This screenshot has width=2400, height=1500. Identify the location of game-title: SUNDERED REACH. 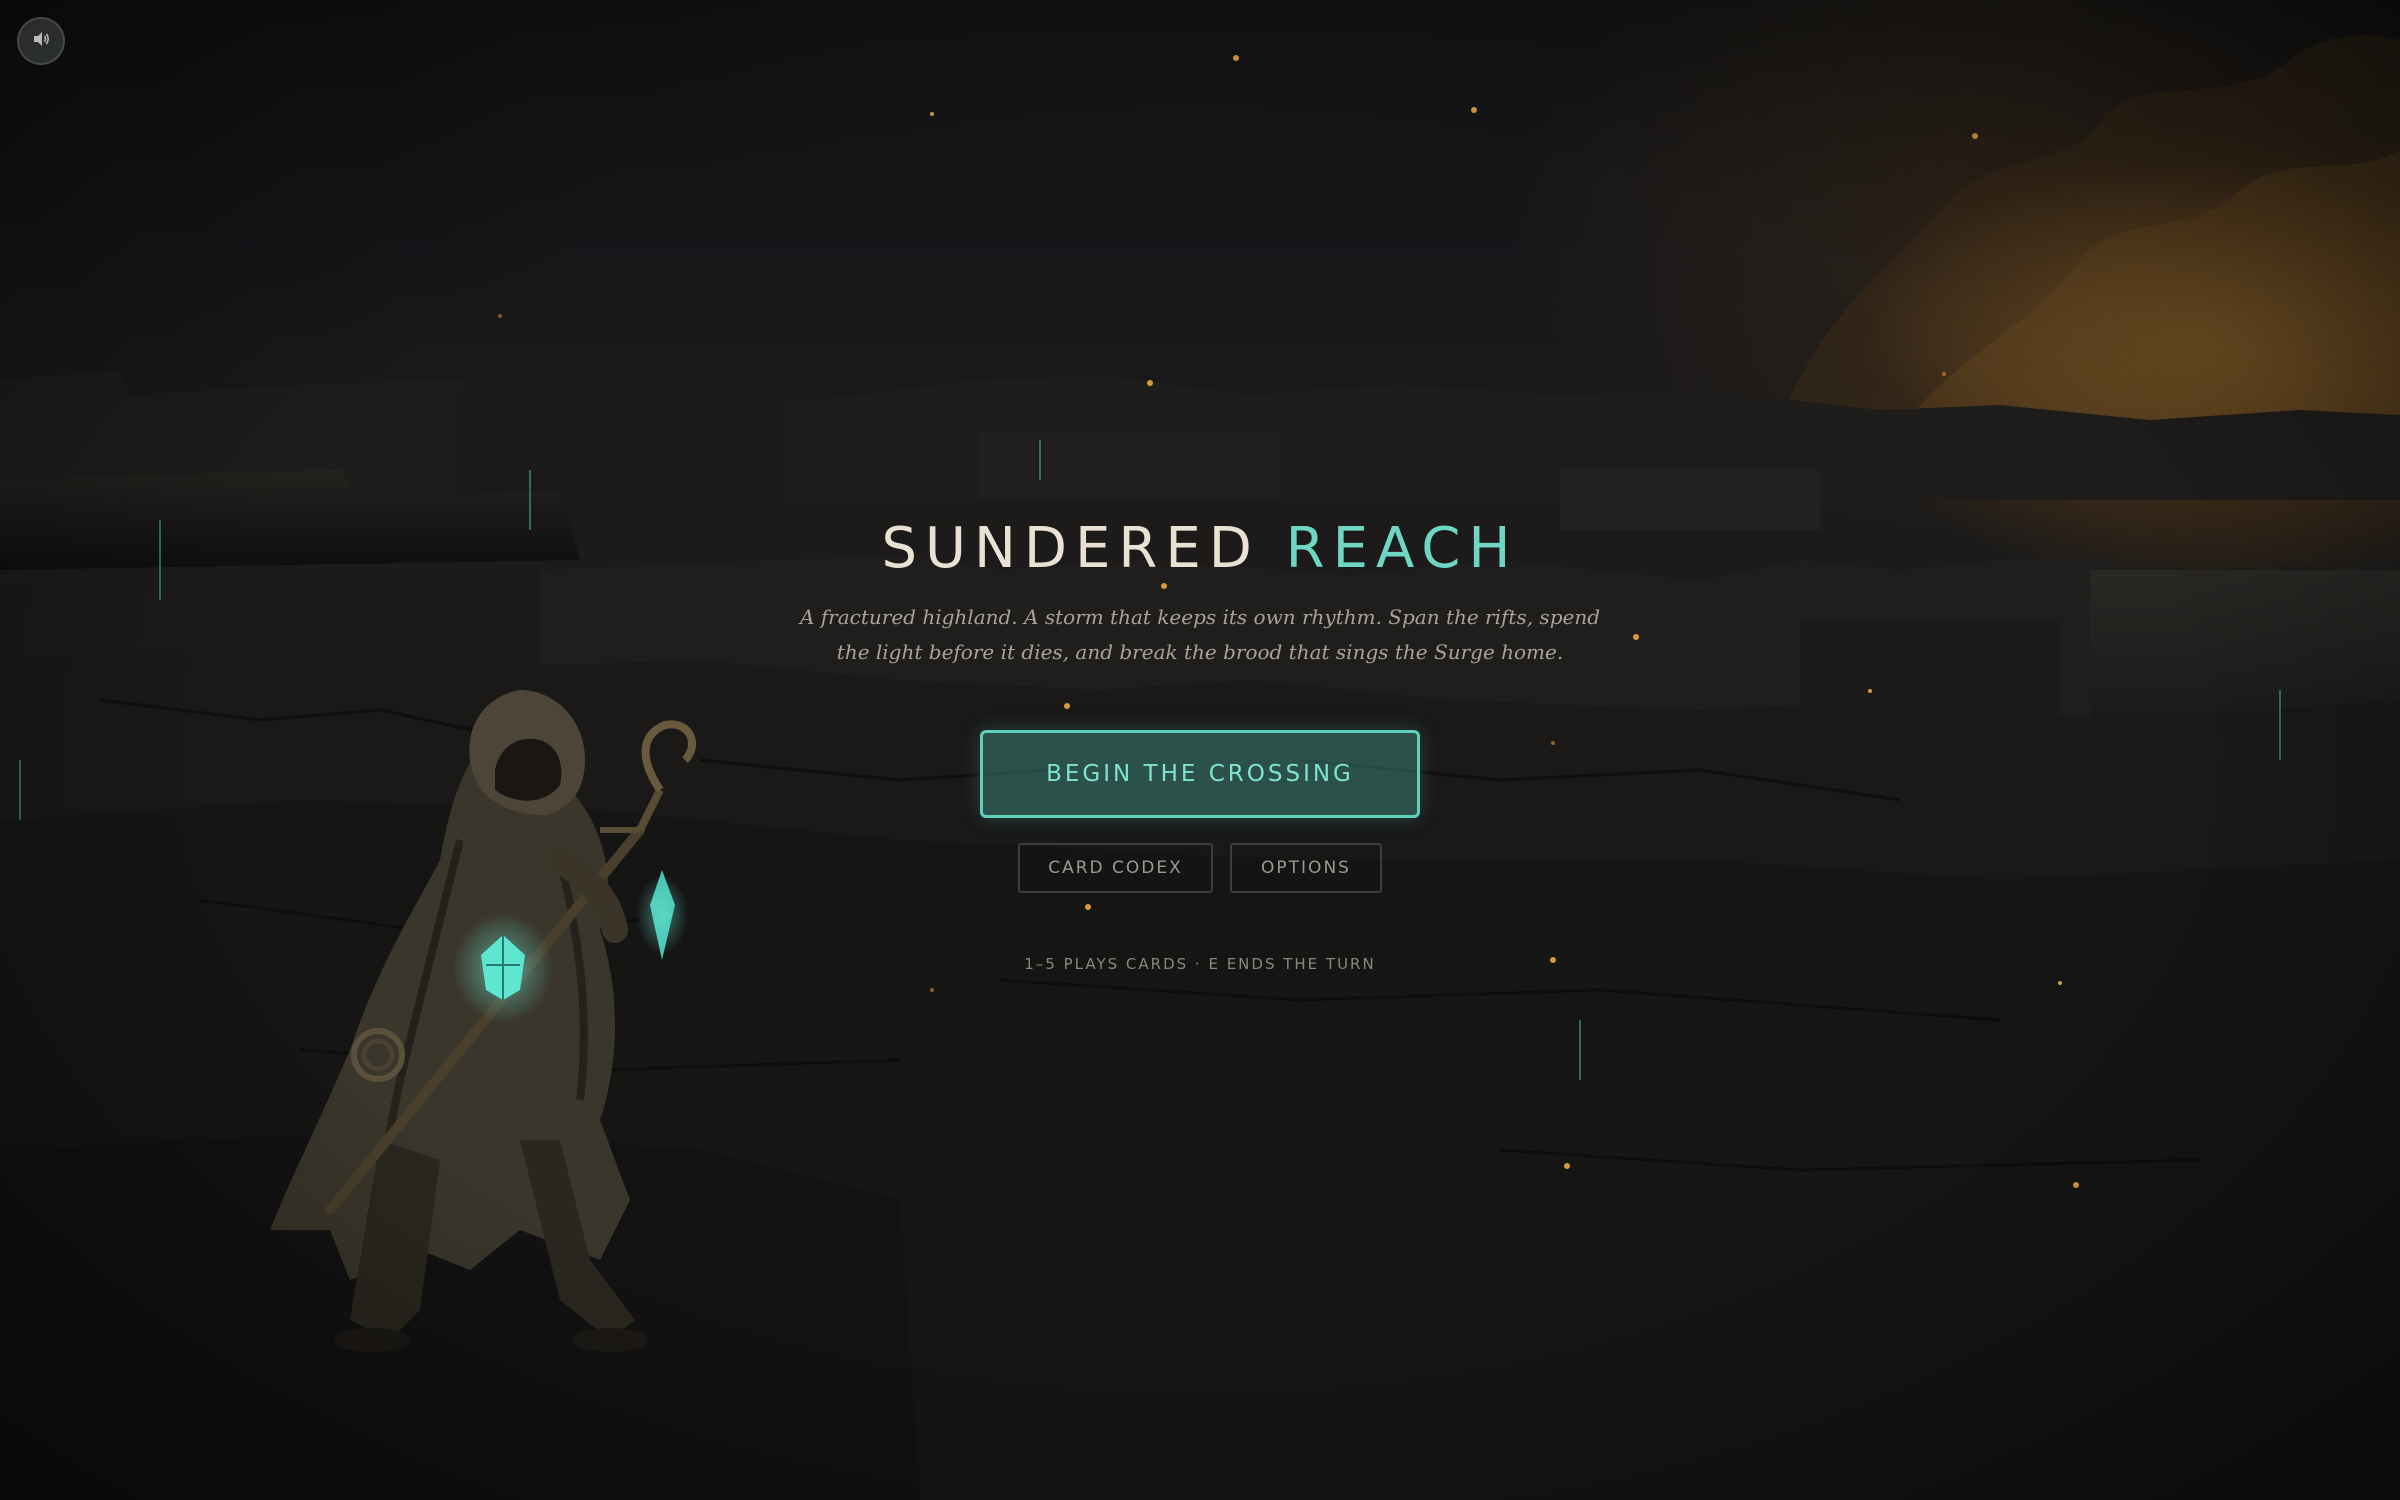
(1200, 548).